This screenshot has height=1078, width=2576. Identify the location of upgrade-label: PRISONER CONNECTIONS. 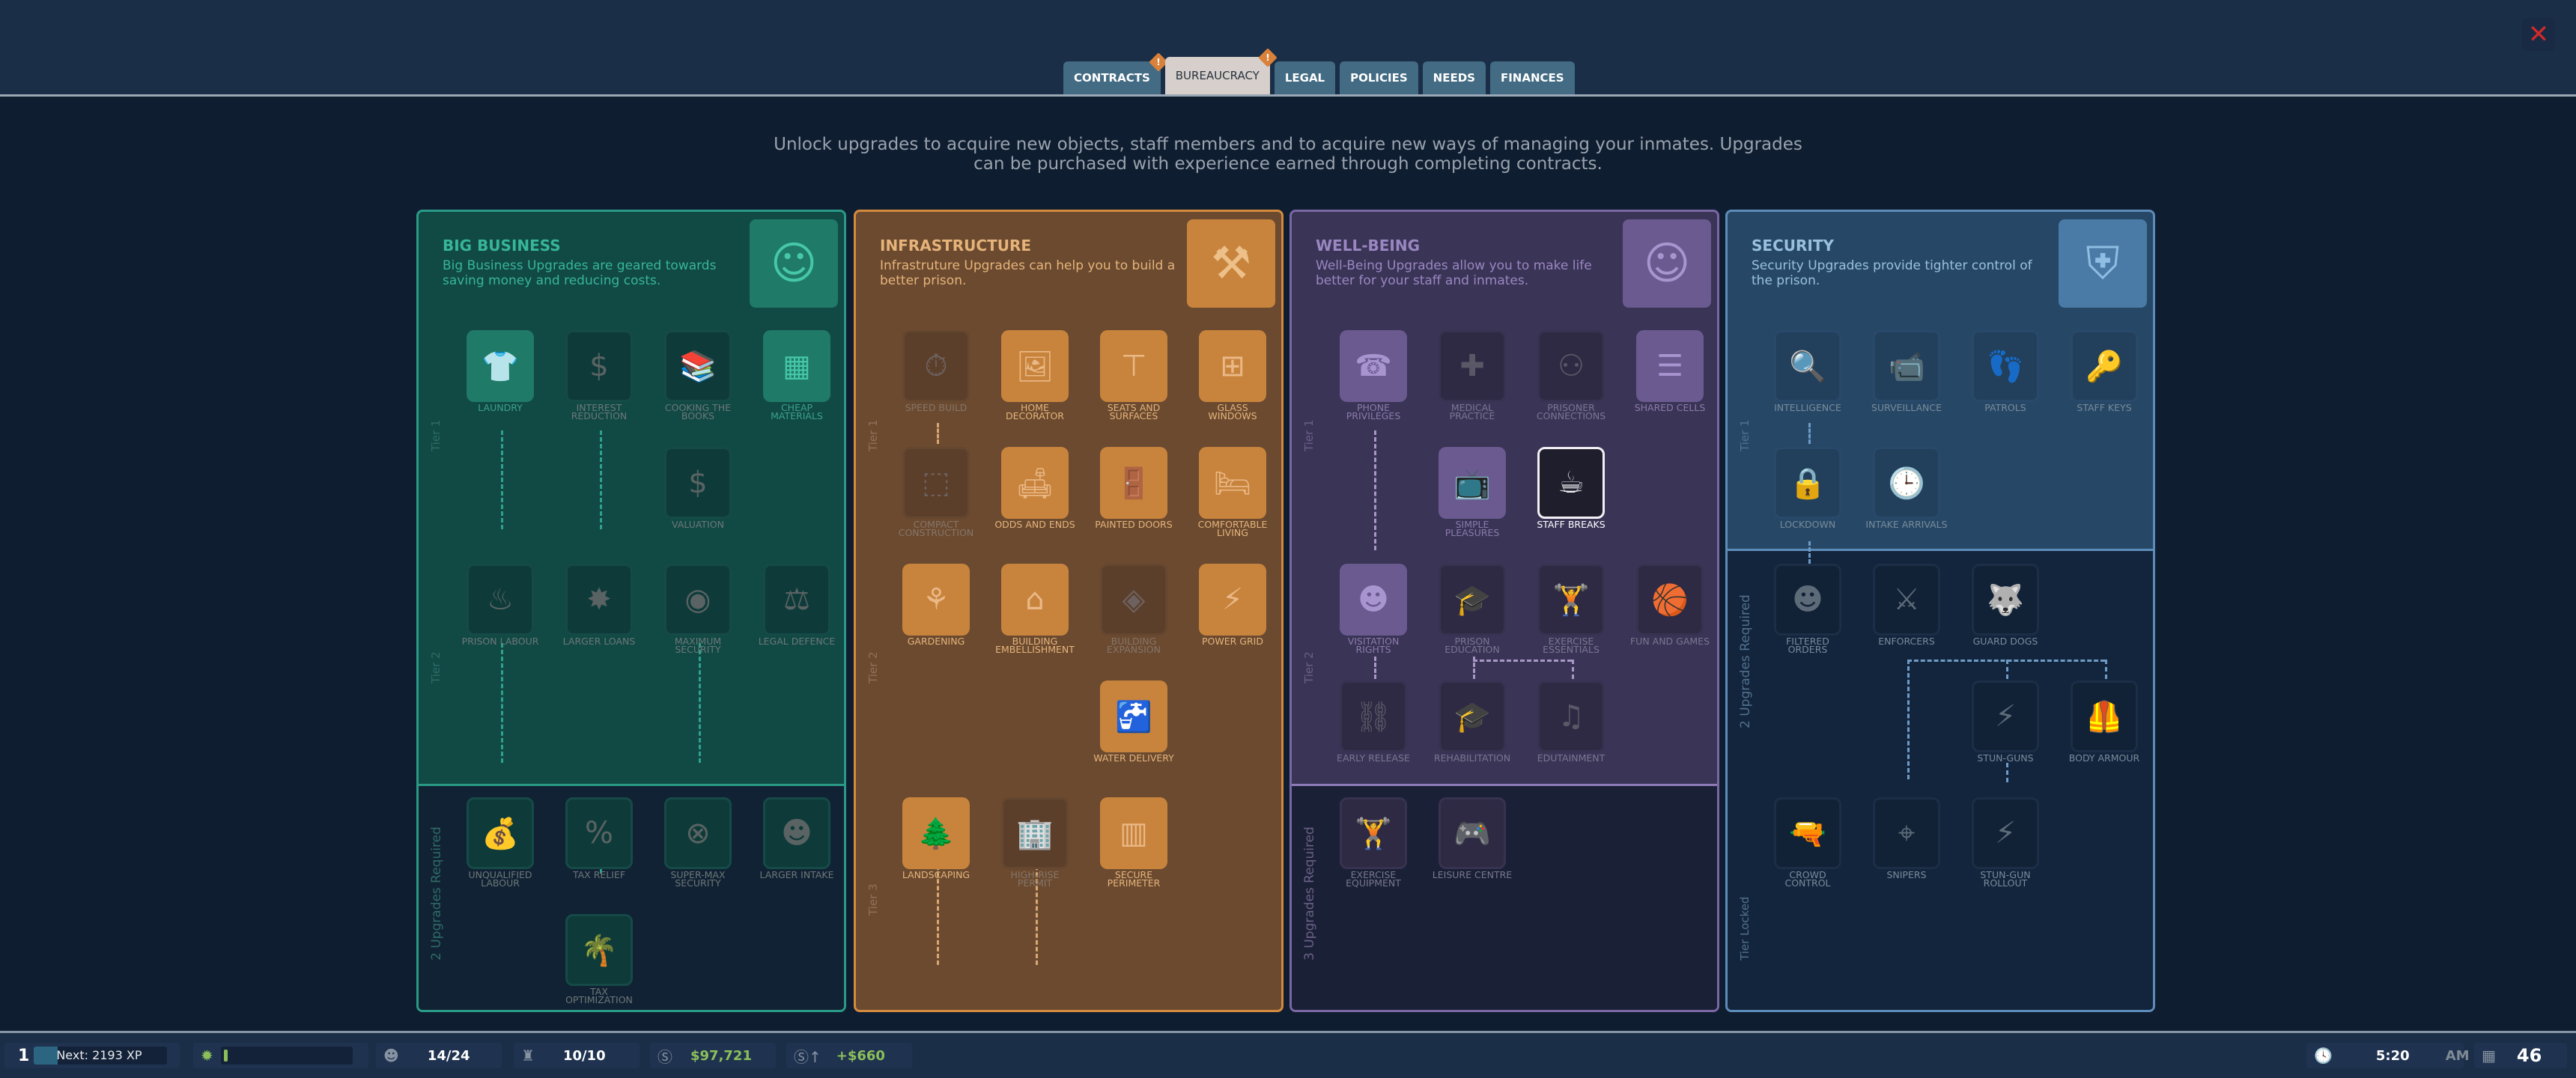
(1571, 411).